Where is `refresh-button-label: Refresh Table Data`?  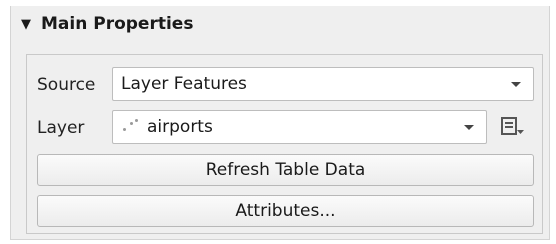 refresh-button-label: Refresh Table Data is located at coordinates (285, 170).